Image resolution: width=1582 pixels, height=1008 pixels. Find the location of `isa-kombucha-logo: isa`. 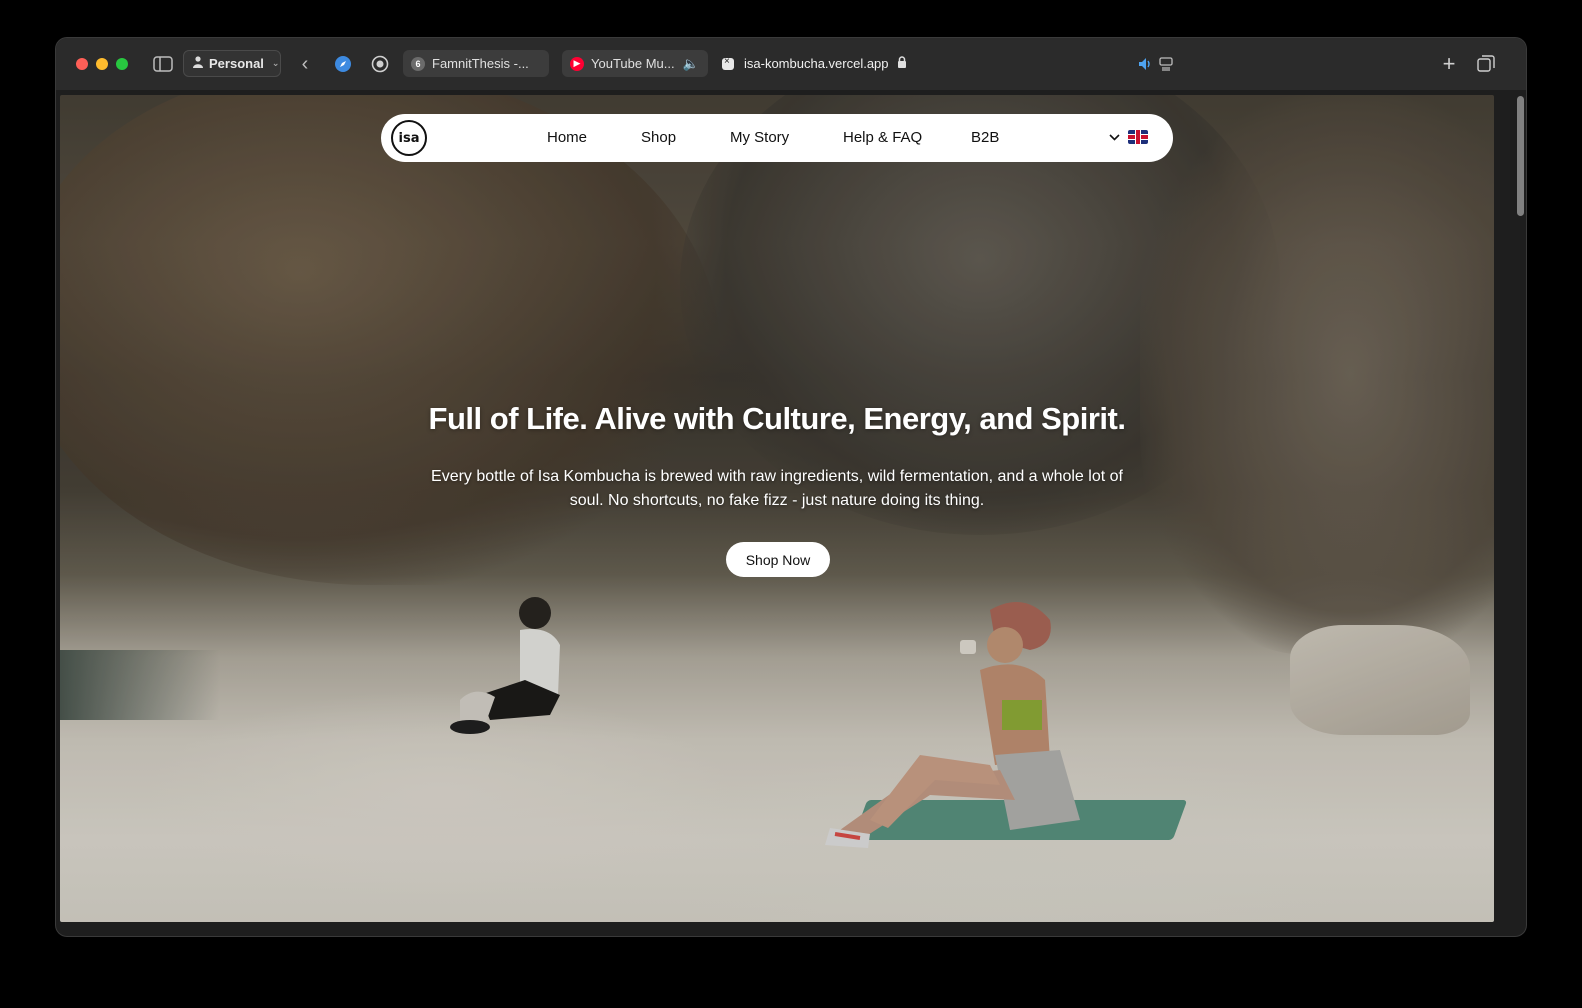

isa-kombucha-logo: isa is located at coordinates (409, 138).